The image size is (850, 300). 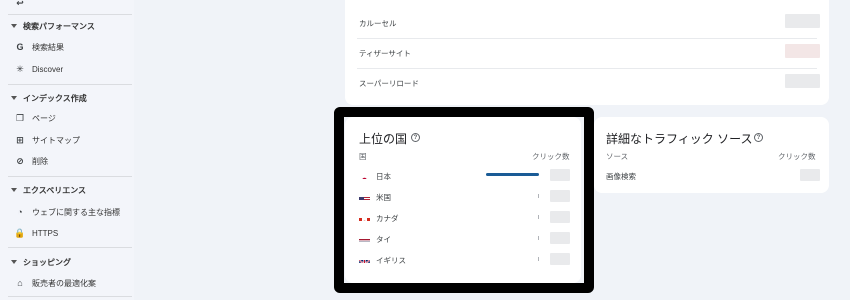 What do you see at coordinates (364, 175) in the screenshot?
I see `jp-flag-icon` at bounding box center [364, 175].